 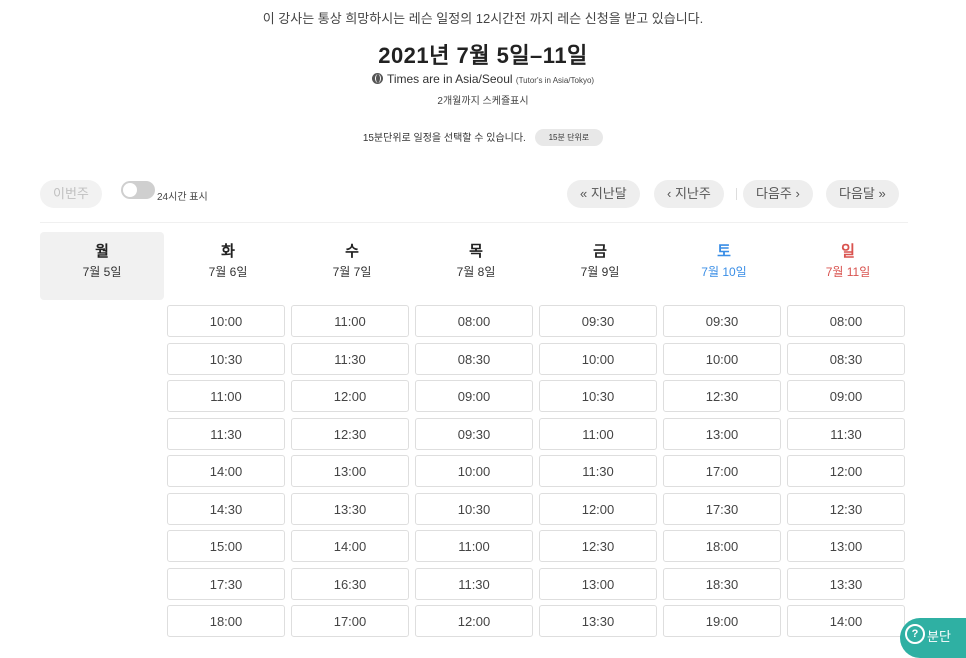 I want to click on next-week-button: 다음주 ›, so click(x=778, y=194).